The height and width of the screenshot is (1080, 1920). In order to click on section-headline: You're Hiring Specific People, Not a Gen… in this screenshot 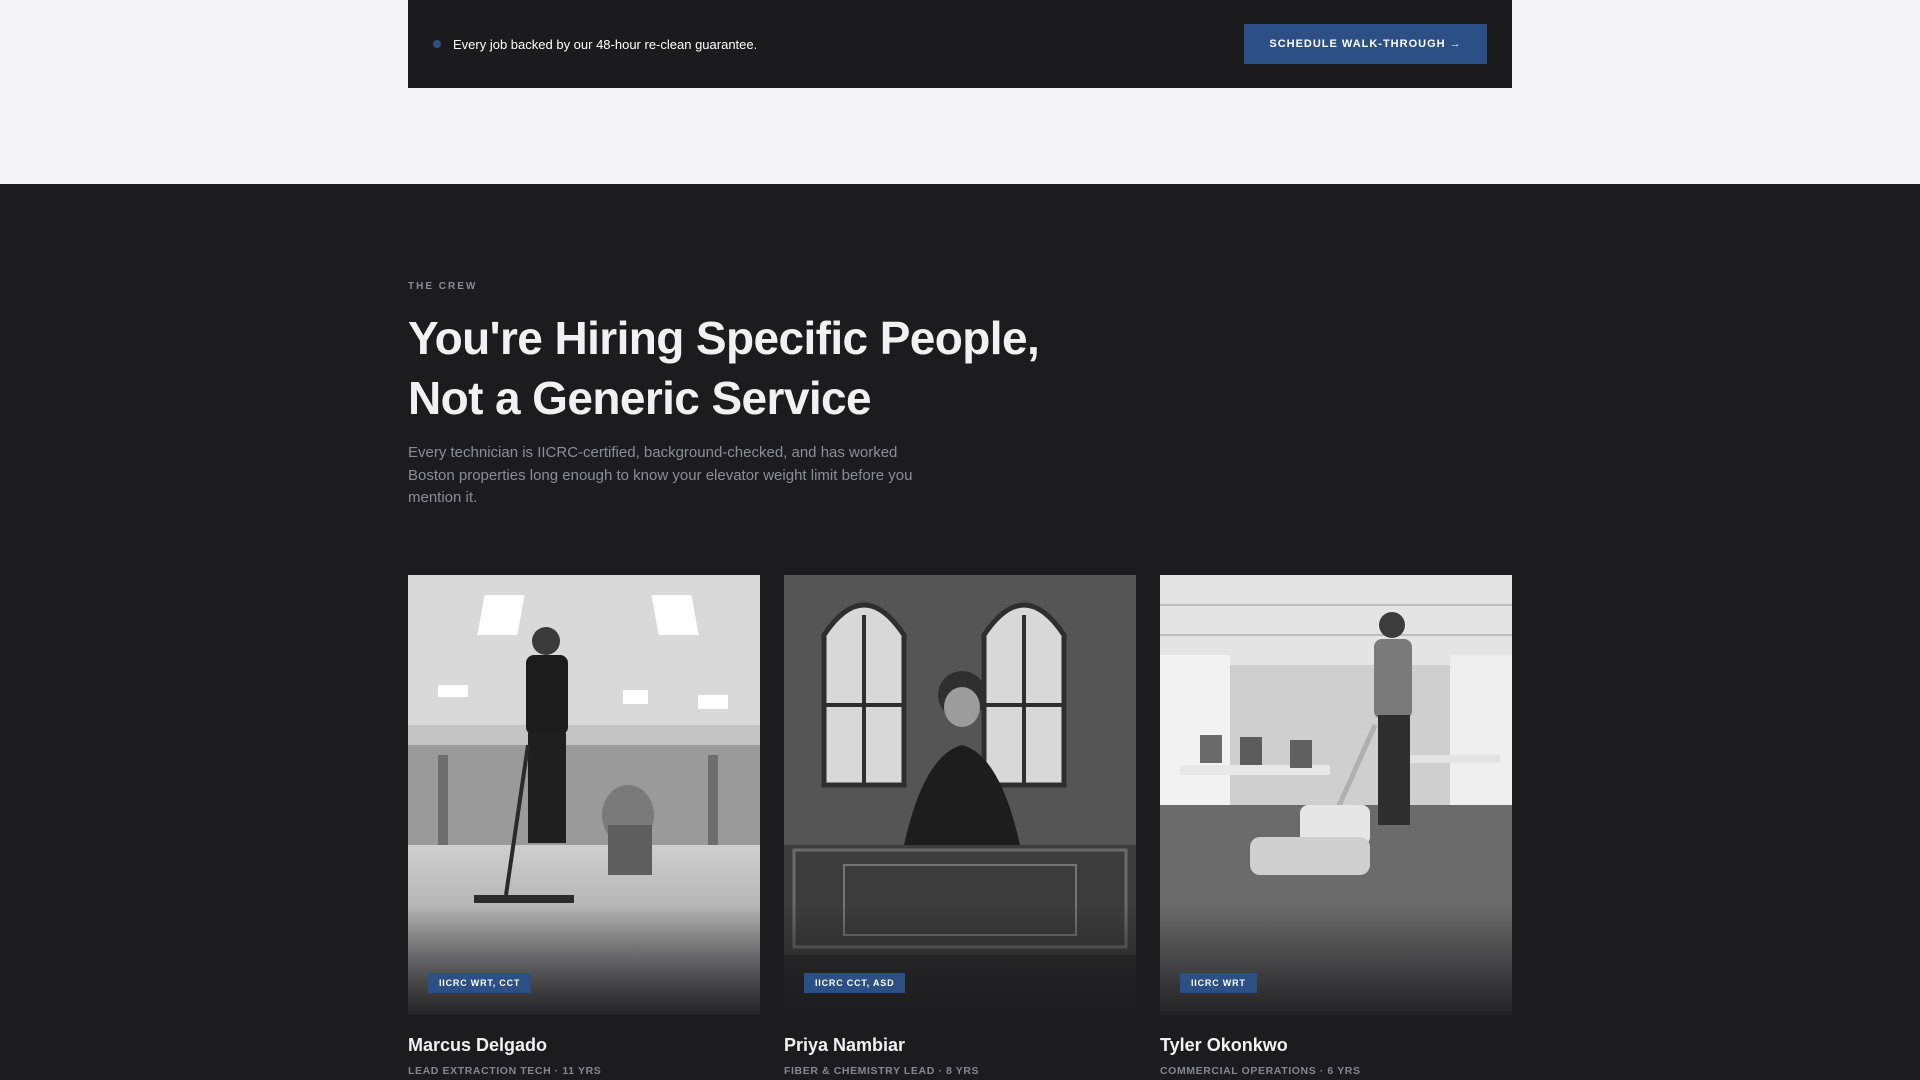, I will do `click(724, 368)`.